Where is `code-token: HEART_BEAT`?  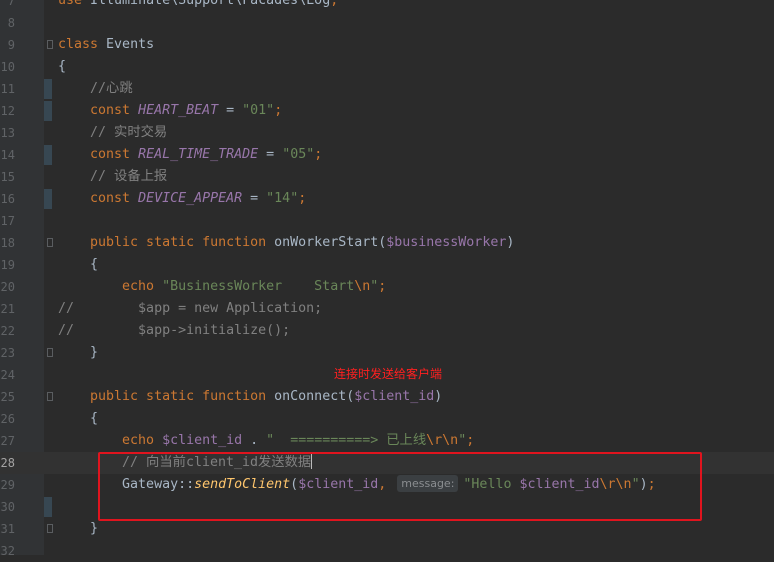
code-token: HEART_BEAT is located at coordinates (178, 110).